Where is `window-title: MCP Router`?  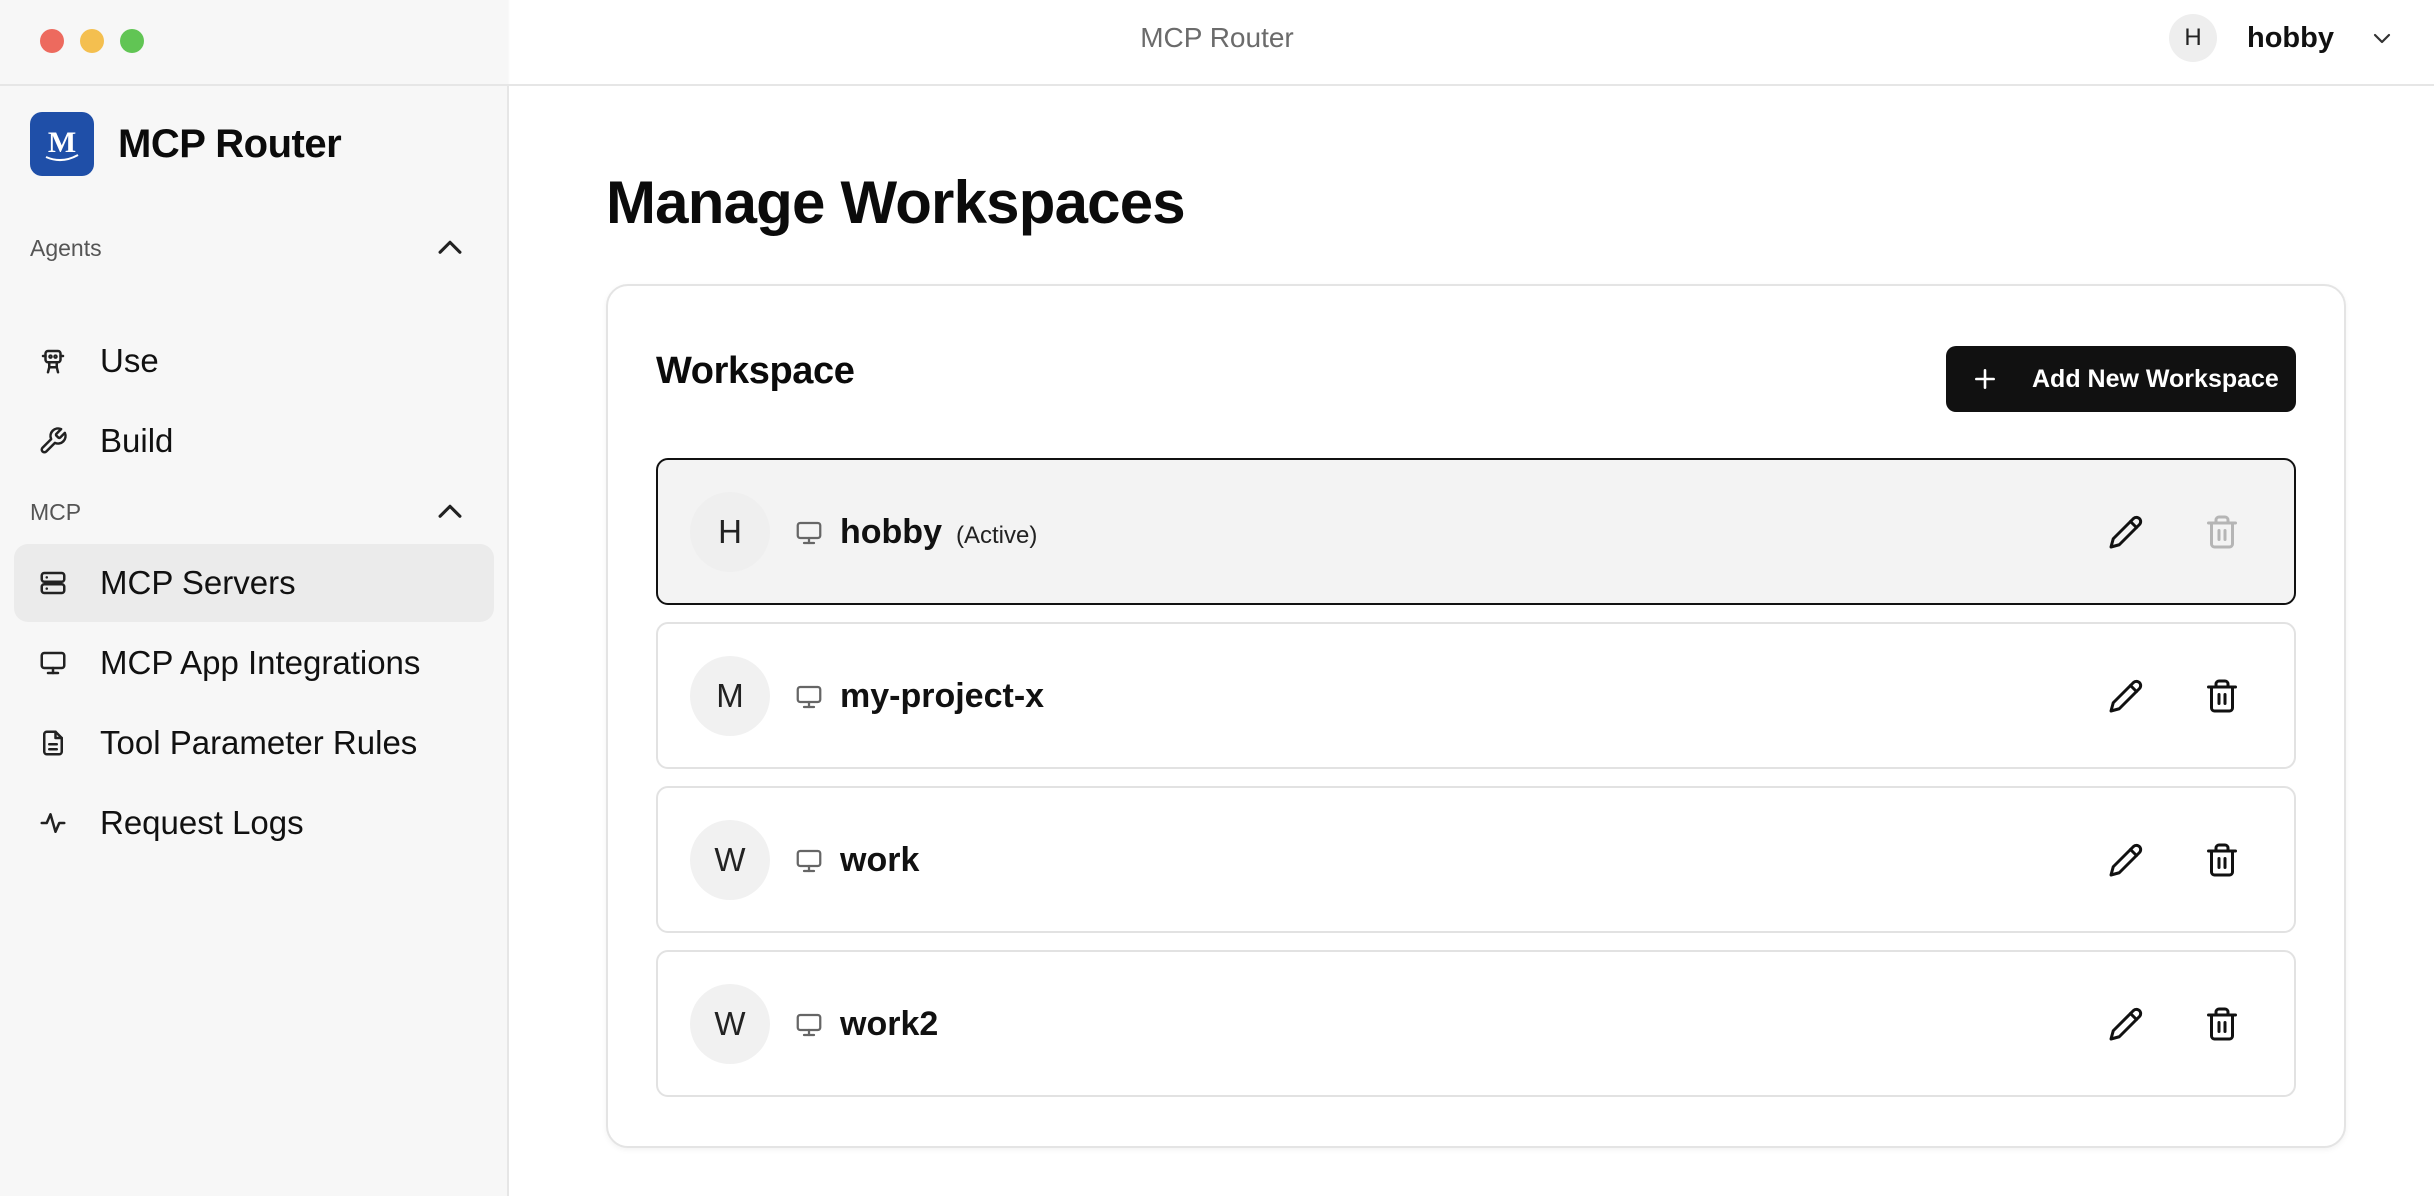
window-title: MCP Router is located at coordinates (1217, 37).